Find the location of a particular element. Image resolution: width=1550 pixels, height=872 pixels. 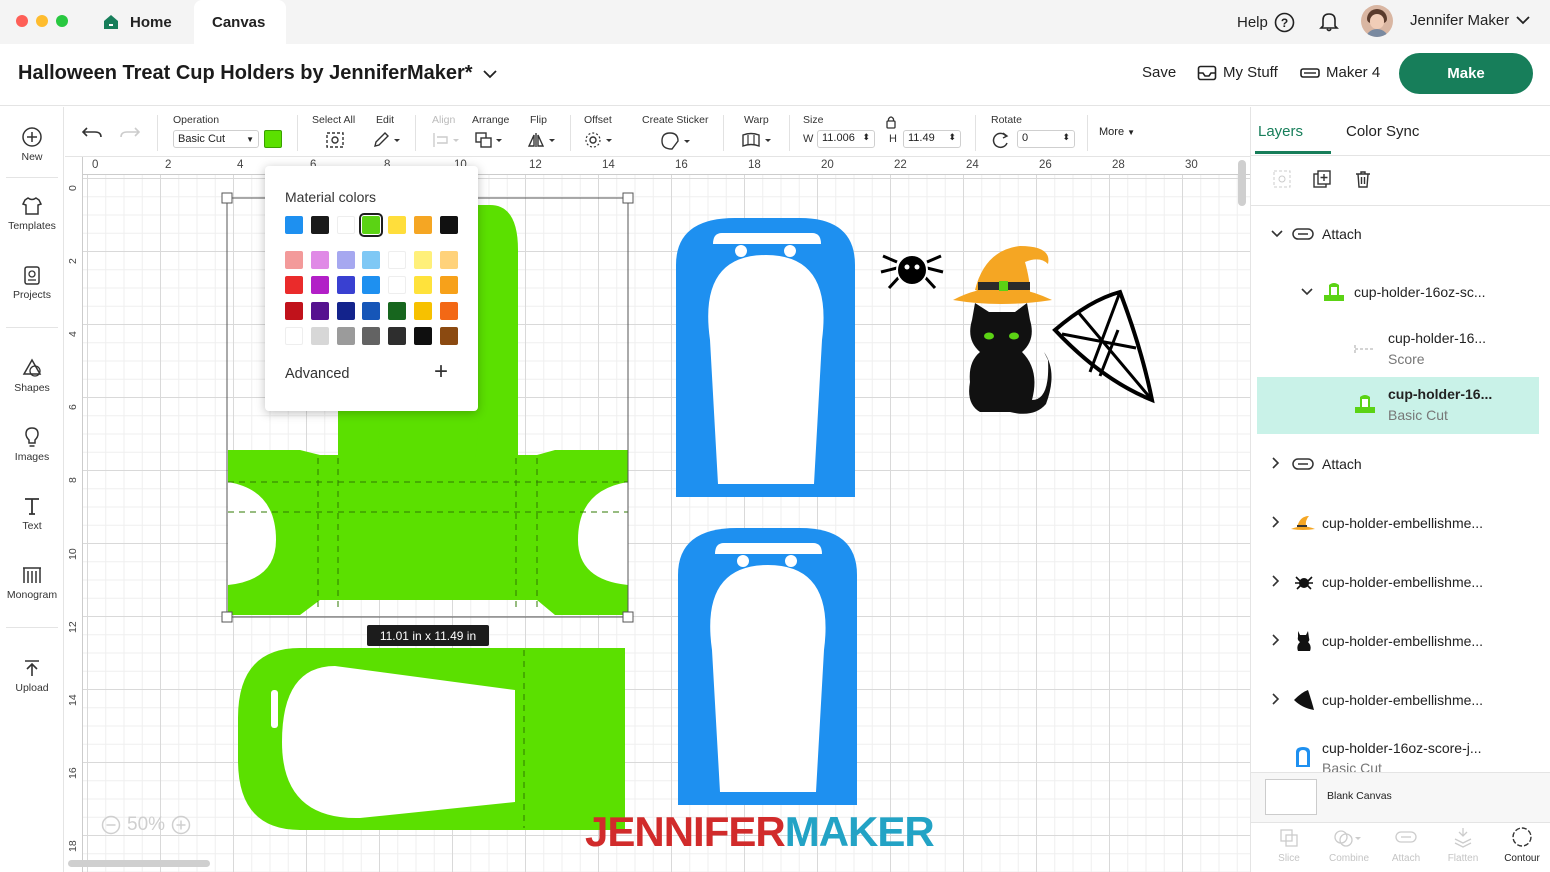

add-color-button: + is located at coordinates (441, 372).